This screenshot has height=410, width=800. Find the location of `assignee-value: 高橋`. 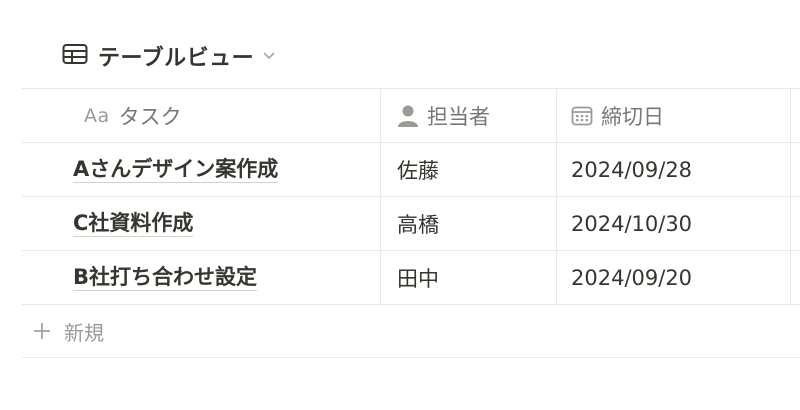

assignee-value: 高橋 is located at coordinates (418, 224).